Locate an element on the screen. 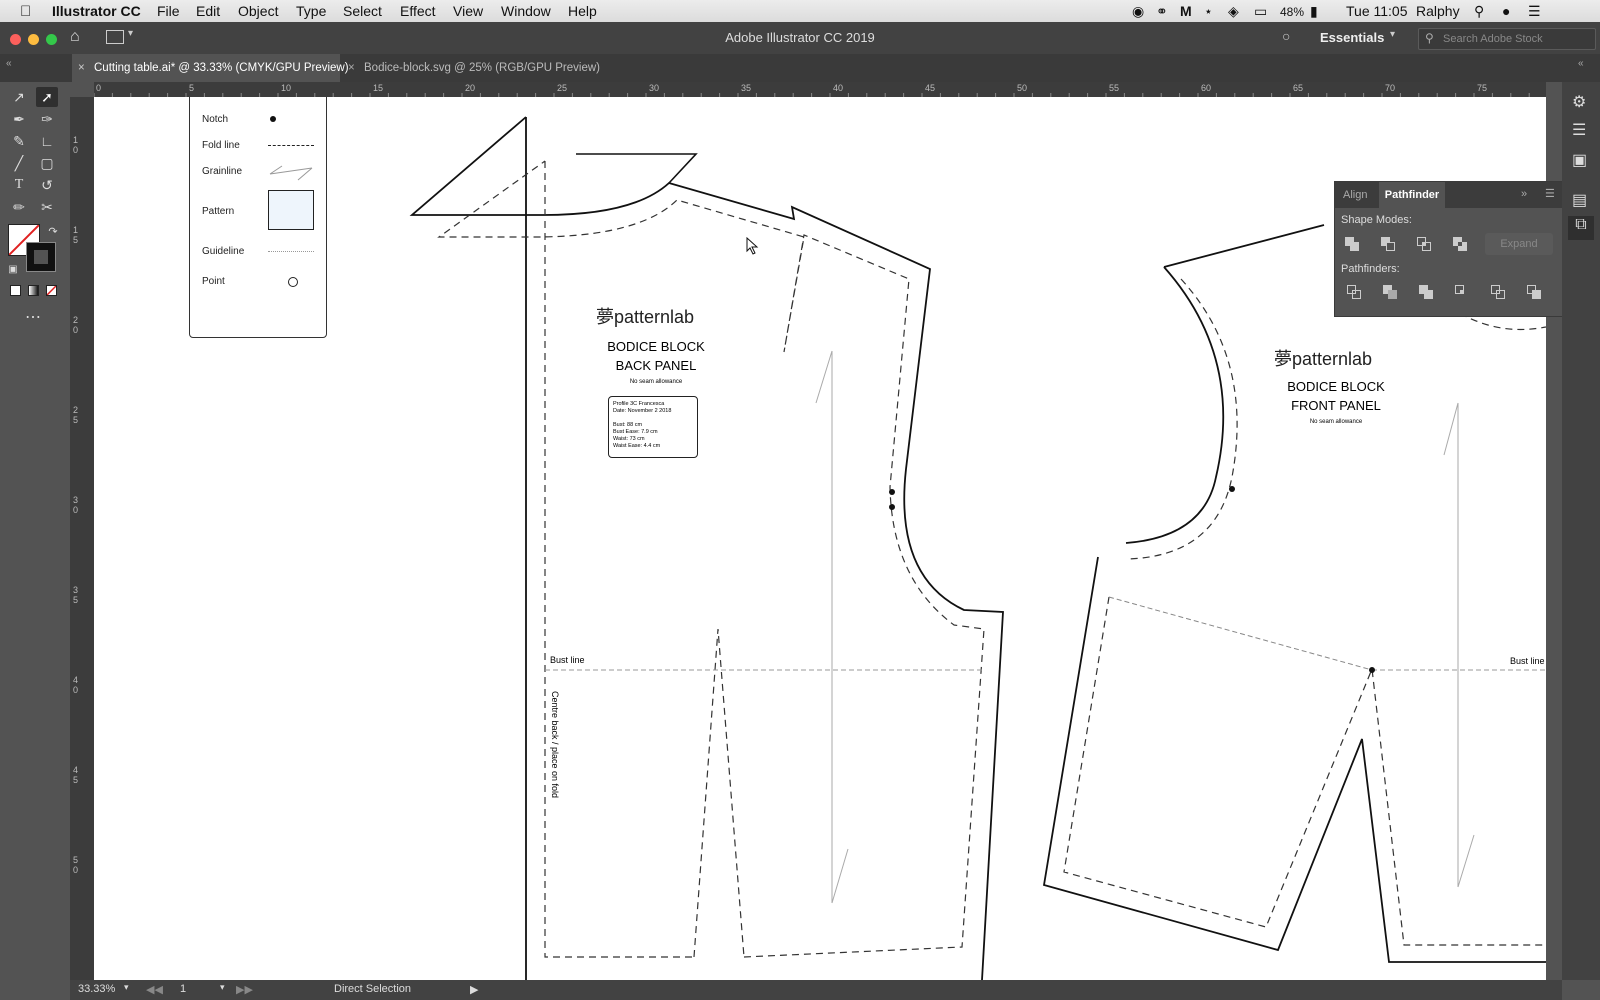  selection-tool-icon: ↗ is located at coordinates (19, 97).